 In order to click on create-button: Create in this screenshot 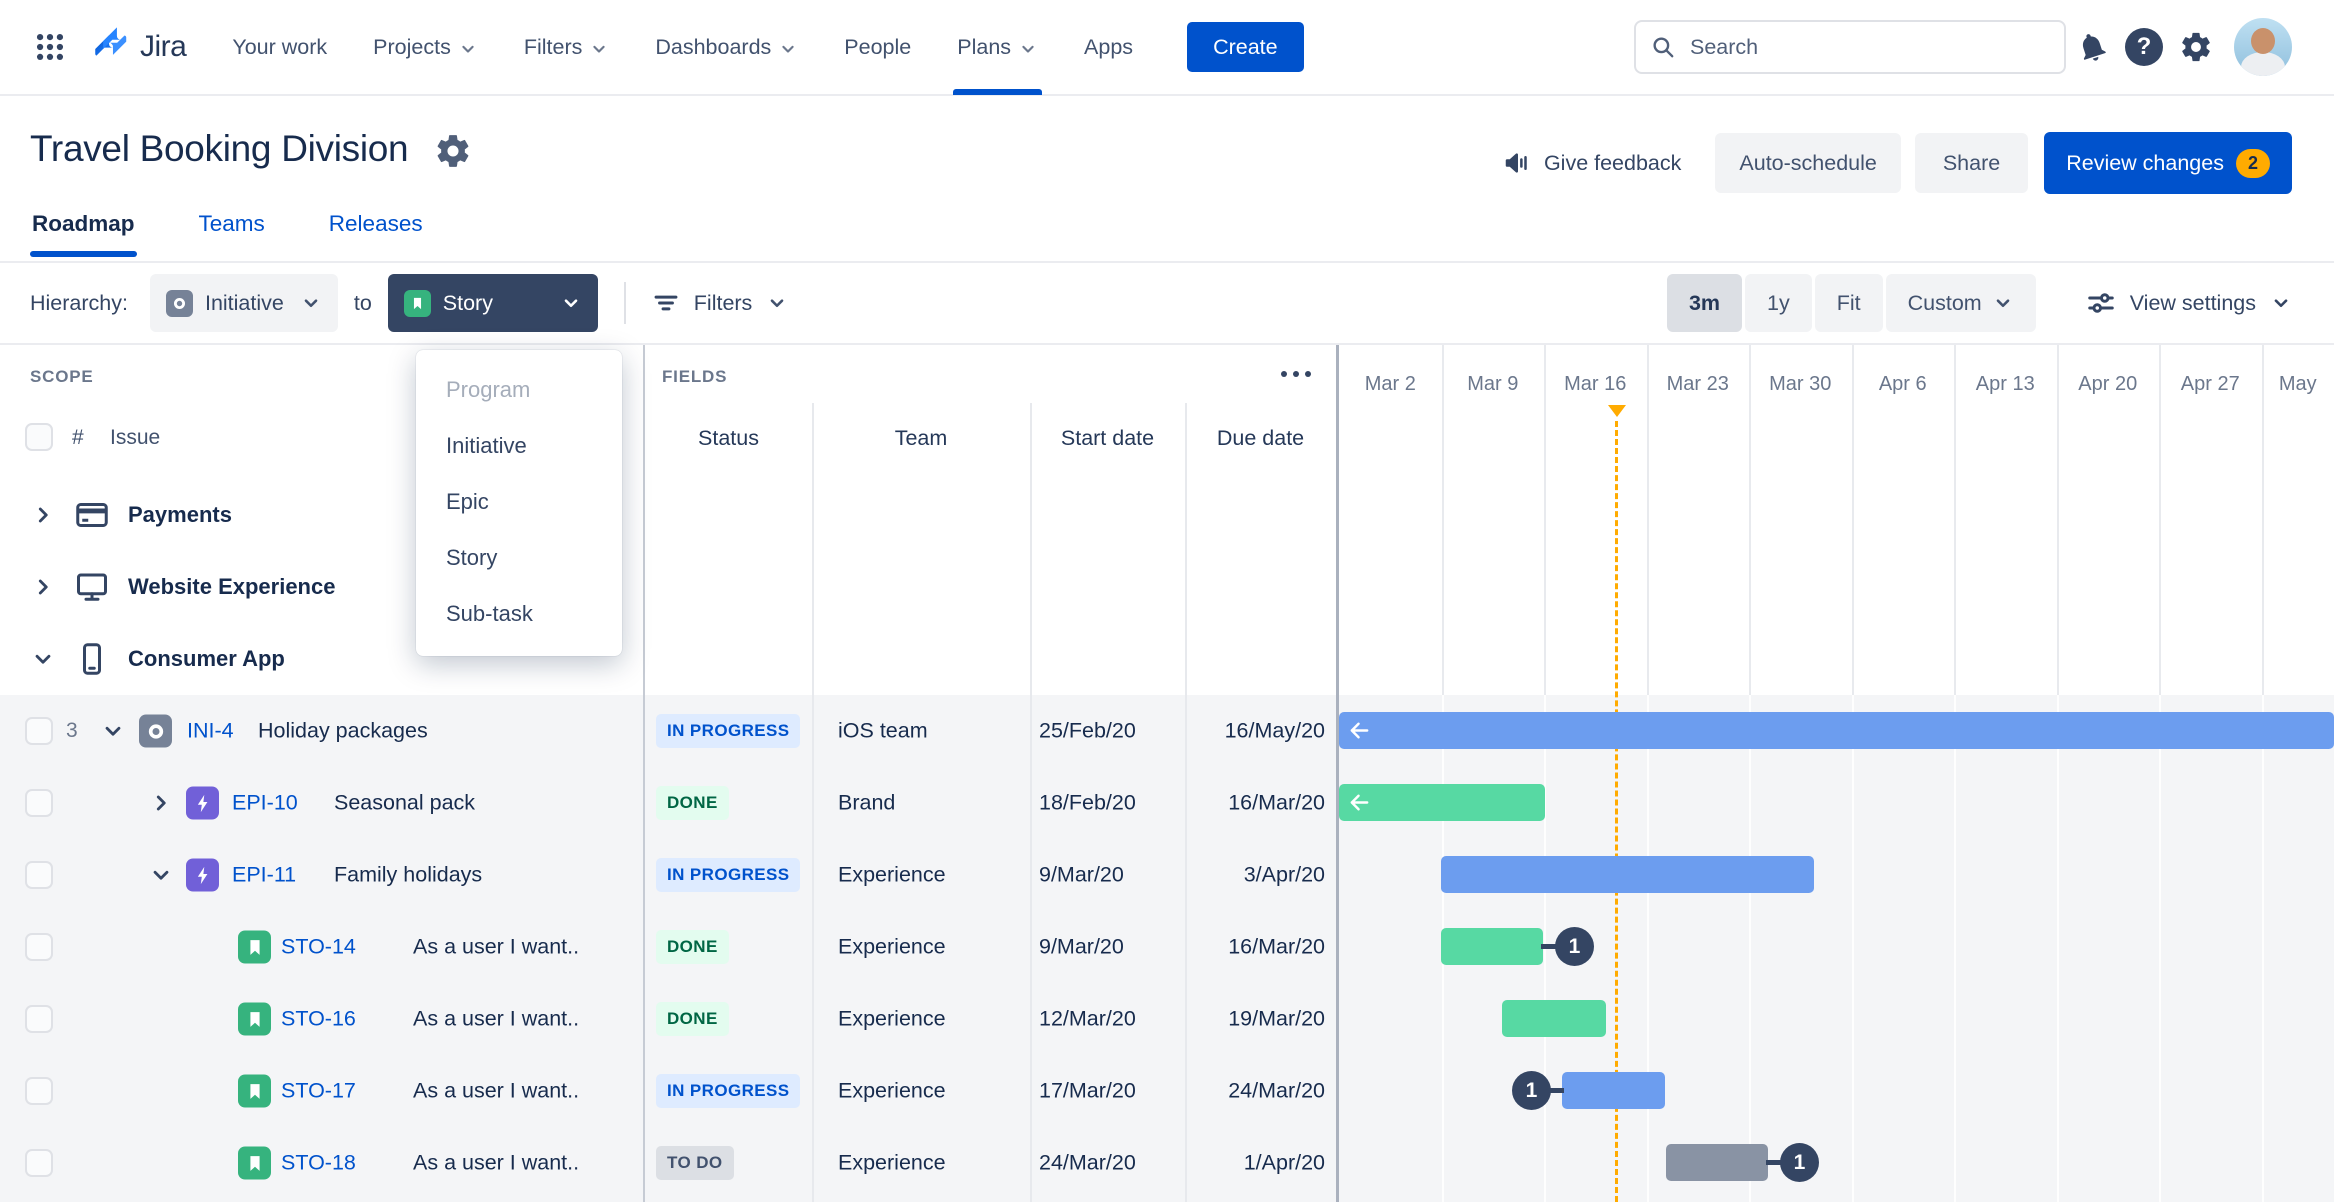, I will do `click(1245, 47)`.